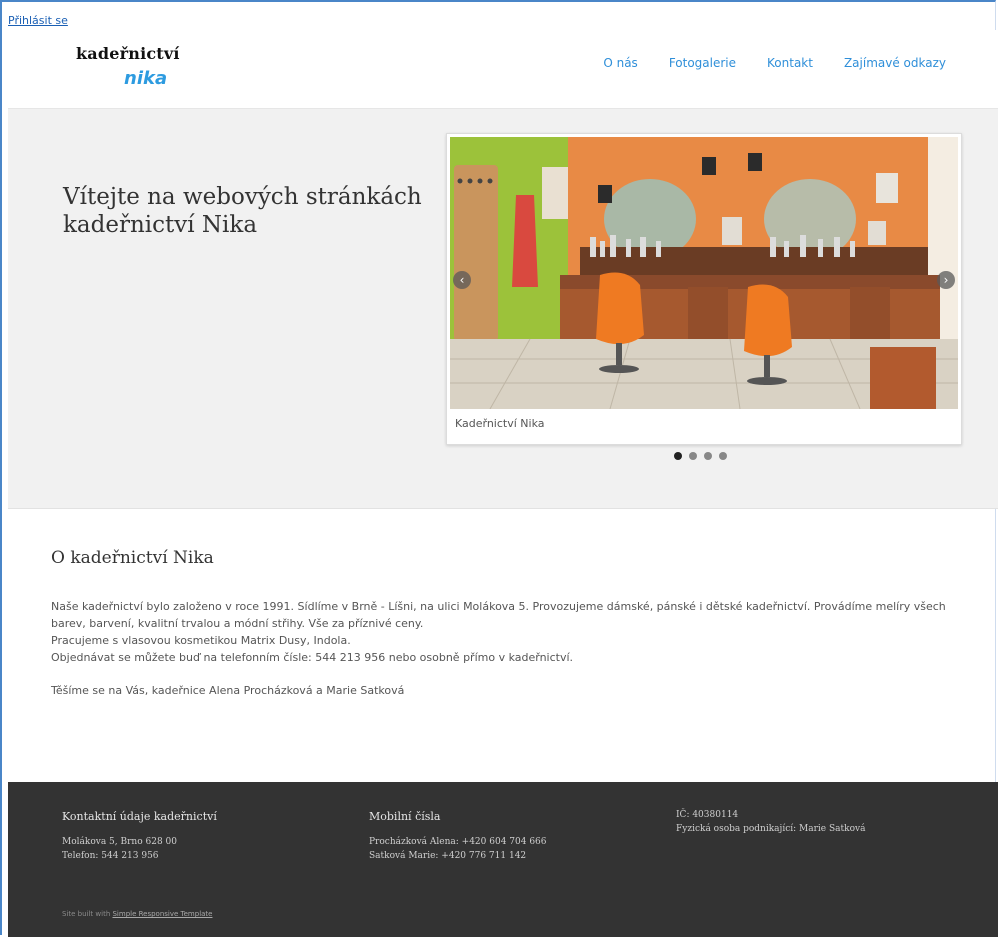  Describe the element at coordinates (458, 842) in the screenshot. I see `footer-mobile-1: Procházková Alena: +420 604 704 666` at that location.